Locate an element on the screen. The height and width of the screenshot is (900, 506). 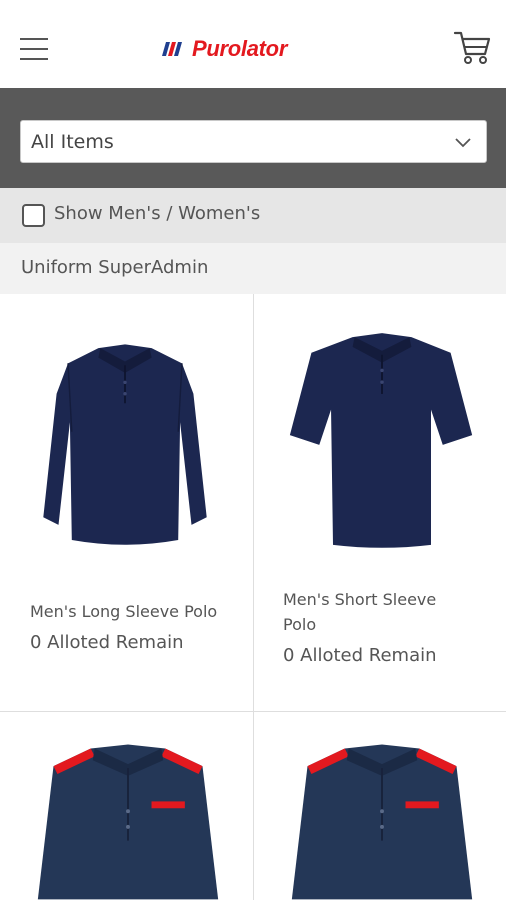
product-name: Men's Long Sleeve Polo is located at coordinates (124, 611).